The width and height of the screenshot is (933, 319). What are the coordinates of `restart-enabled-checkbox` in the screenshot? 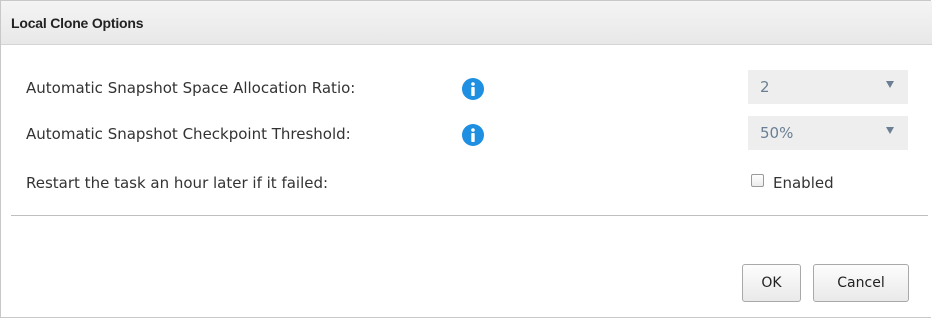 It's located at (757, 180).